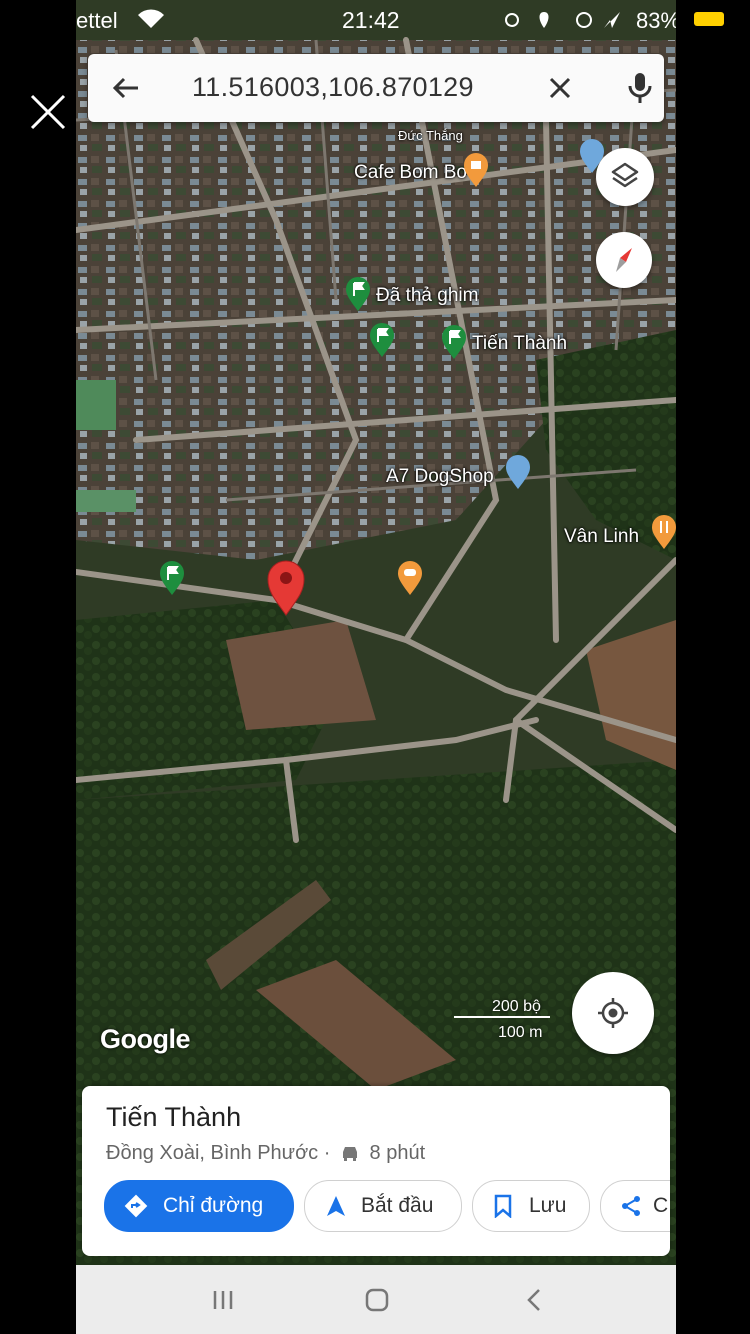 The height and width of the screenshot is (1334, 750). What do you see at coordinates (145, 1039) in the screenshot?
I see `google-logo: Google` at bounding box center [145, 1039].